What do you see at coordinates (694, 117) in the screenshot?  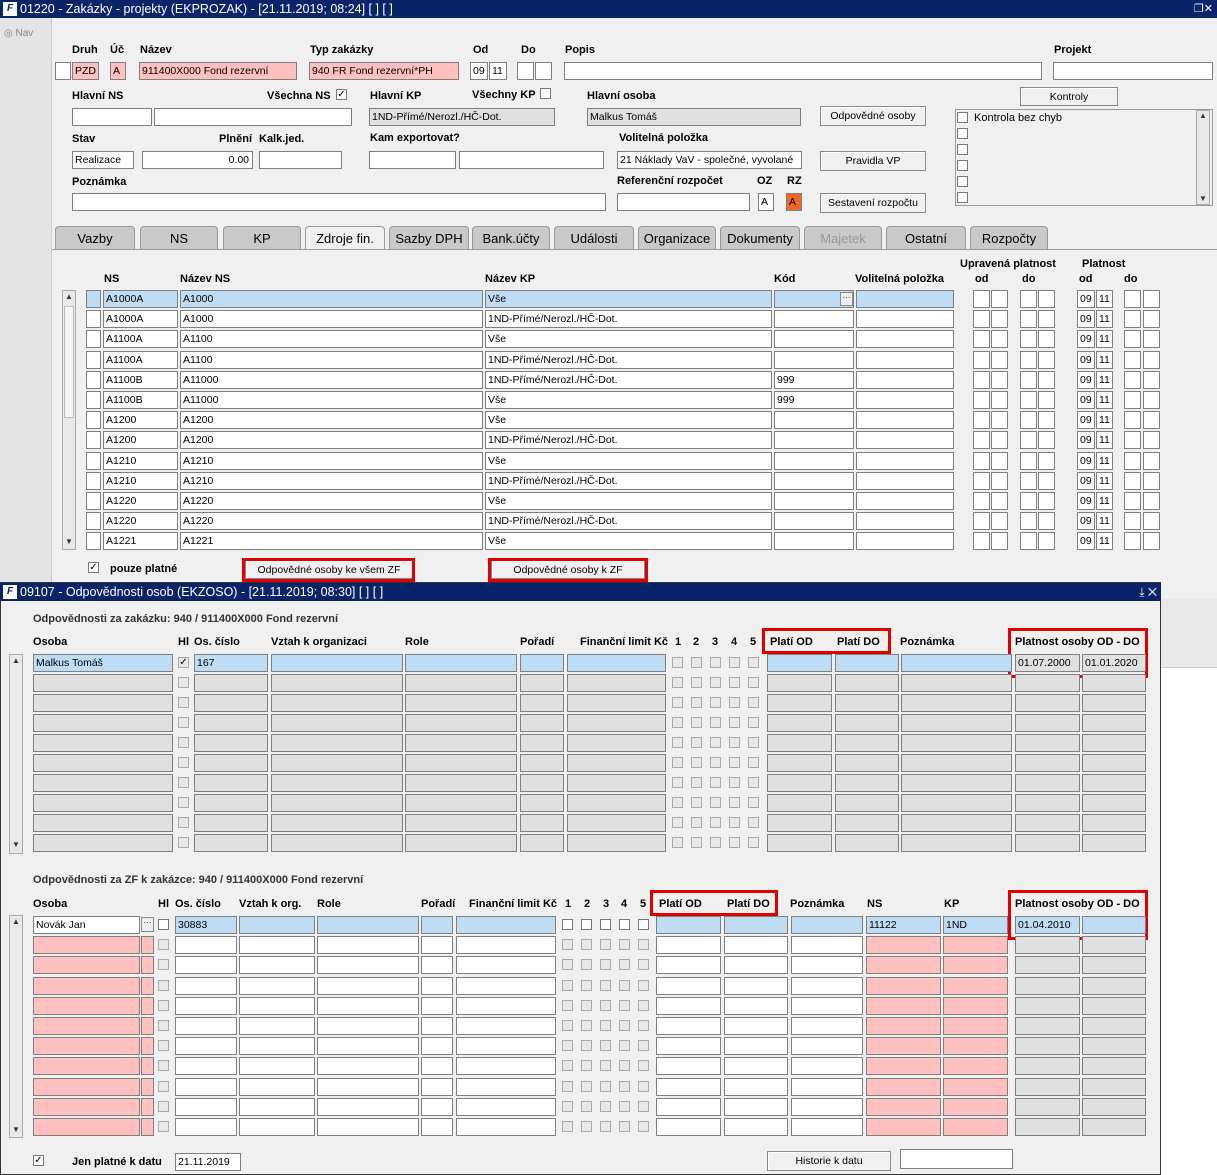 I see `hlavni-osoba-field: Malkus Tomáš` at bounding box center [694, 117].